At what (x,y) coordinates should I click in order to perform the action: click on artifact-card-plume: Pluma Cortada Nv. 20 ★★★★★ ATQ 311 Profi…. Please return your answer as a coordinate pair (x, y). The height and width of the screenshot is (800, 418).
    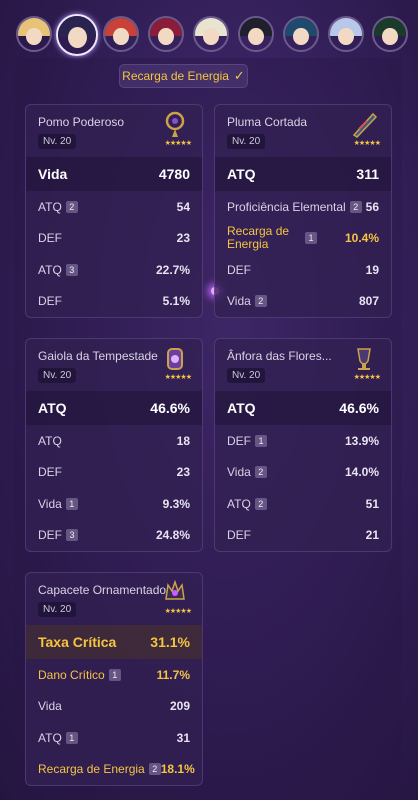
    Looking at the image, I should click on (303, 211).